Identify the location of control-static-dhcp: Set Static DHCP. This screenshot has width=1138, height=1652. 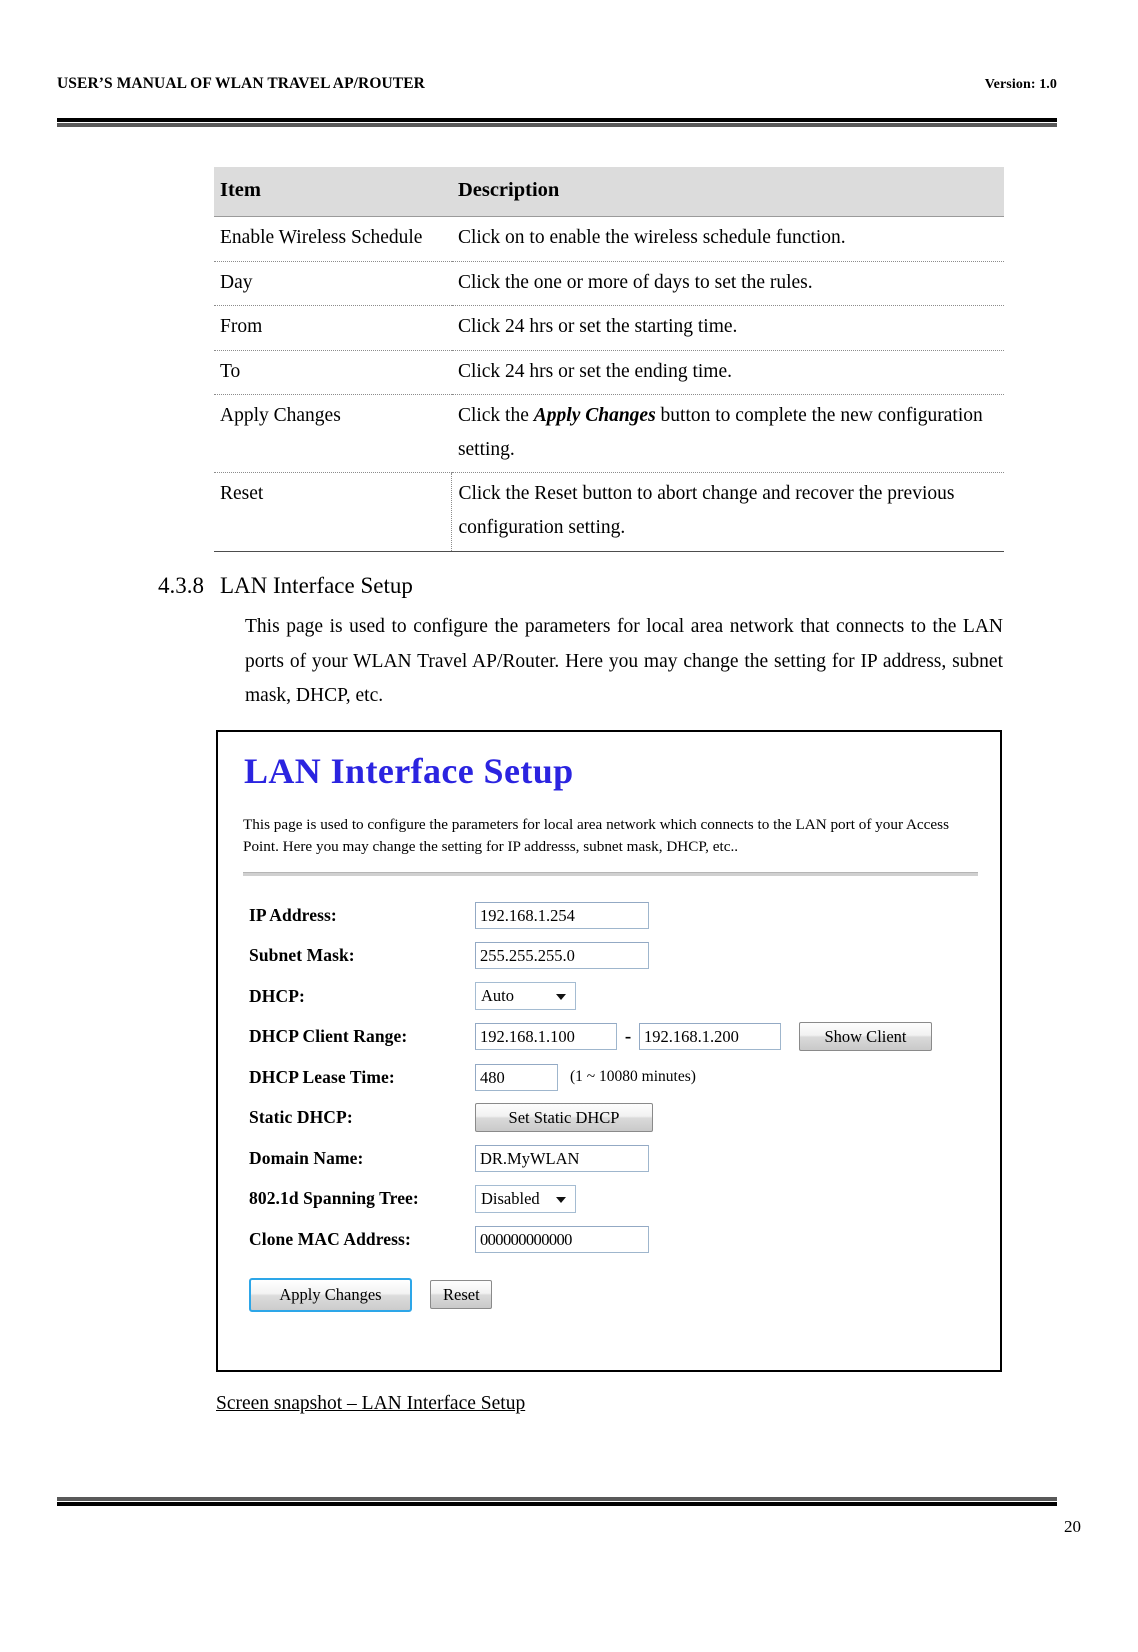
(564, 1118).